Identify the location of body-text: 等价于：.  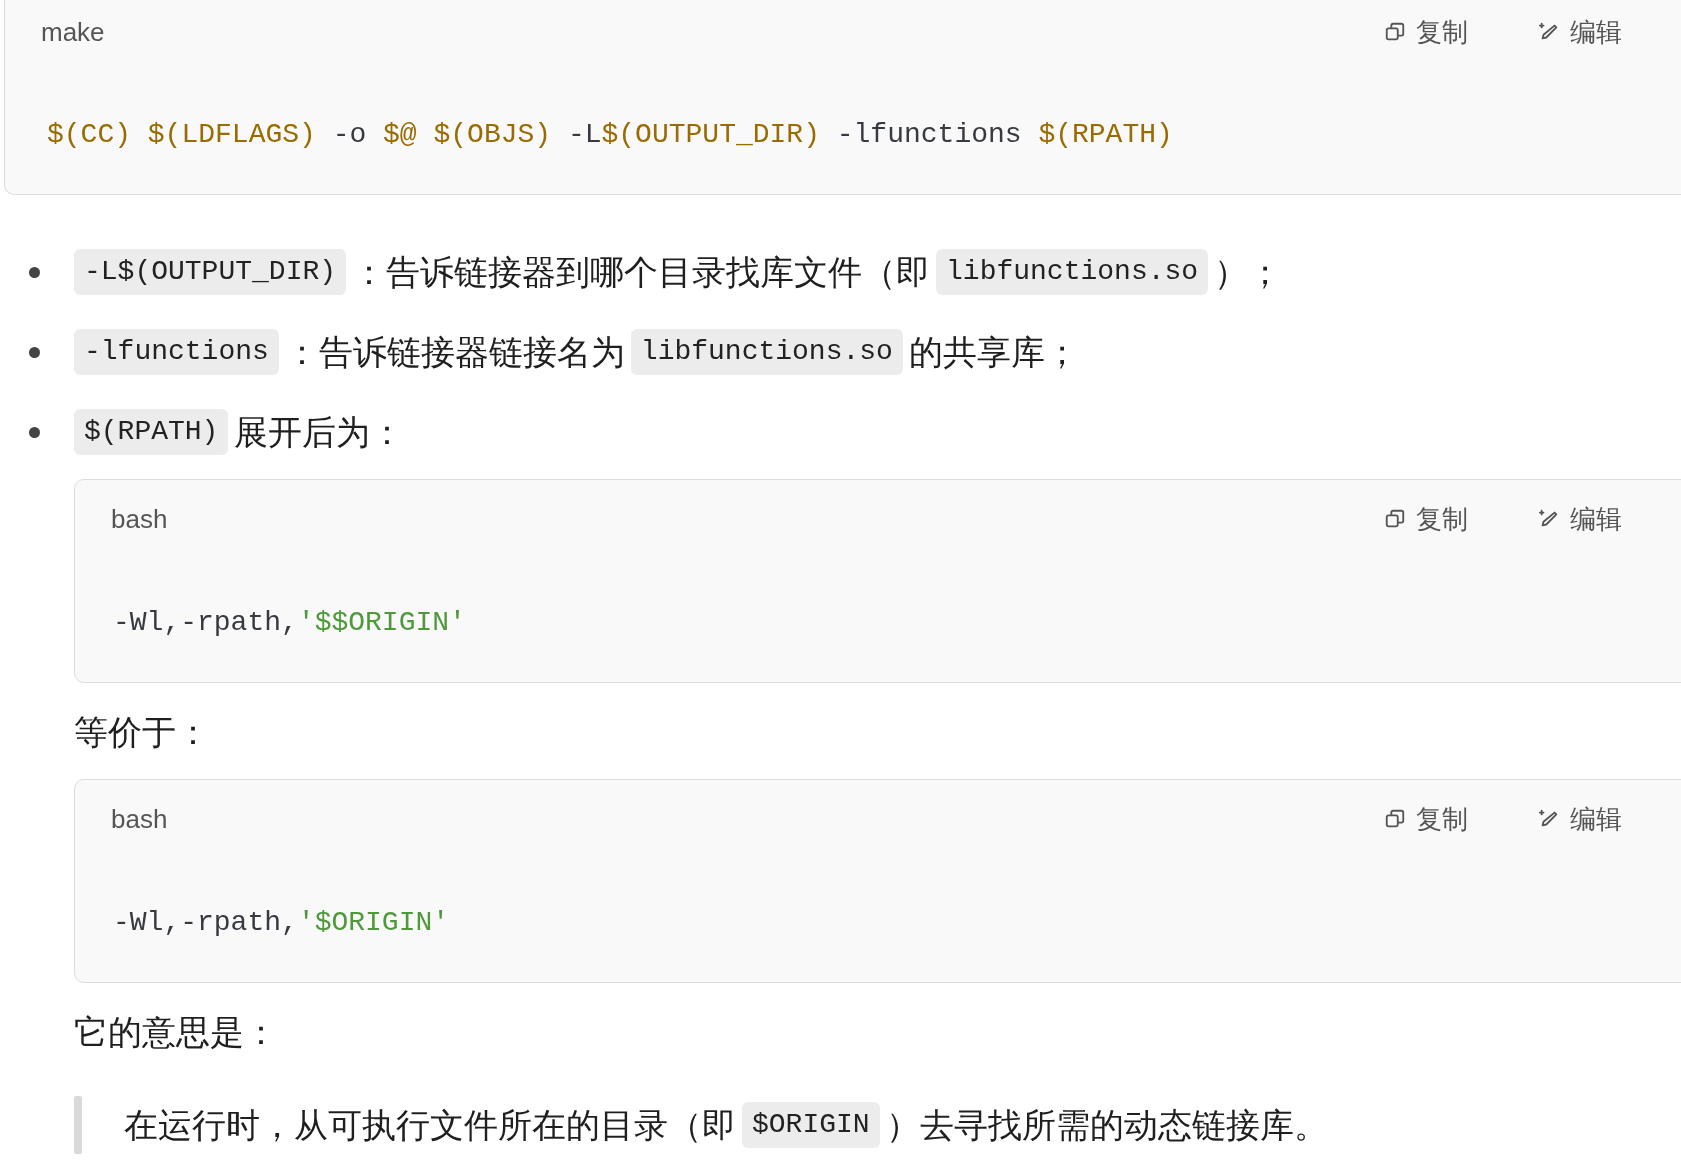
(142, 732).